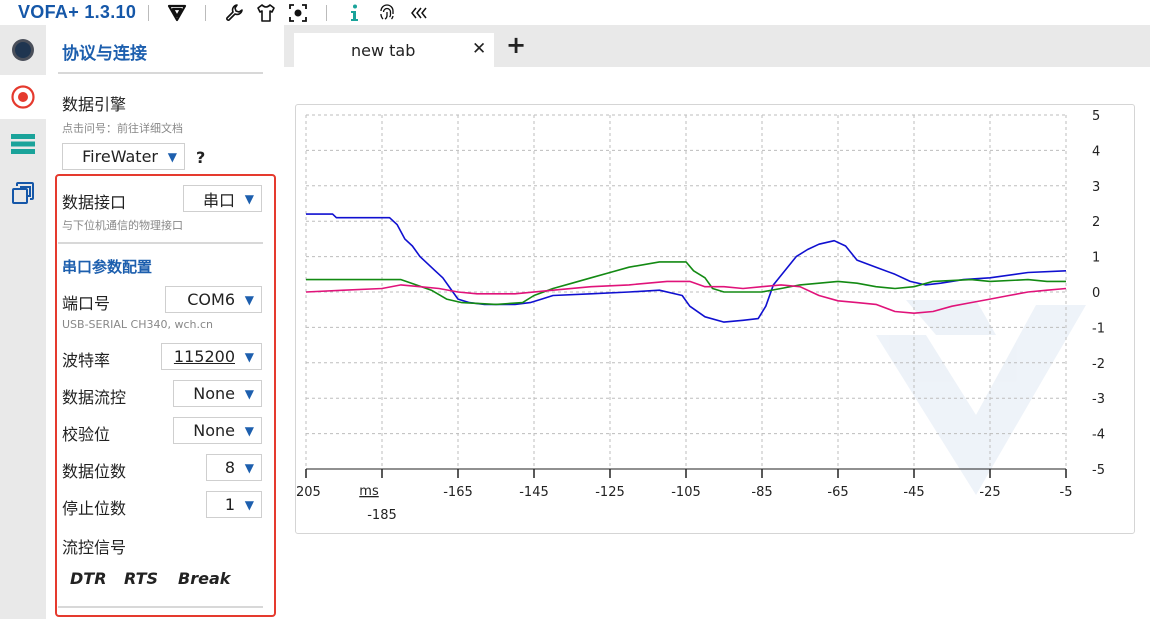 This screenshot has height=619, width=1150. I want to click on break-button: Break, so click(204, 578).